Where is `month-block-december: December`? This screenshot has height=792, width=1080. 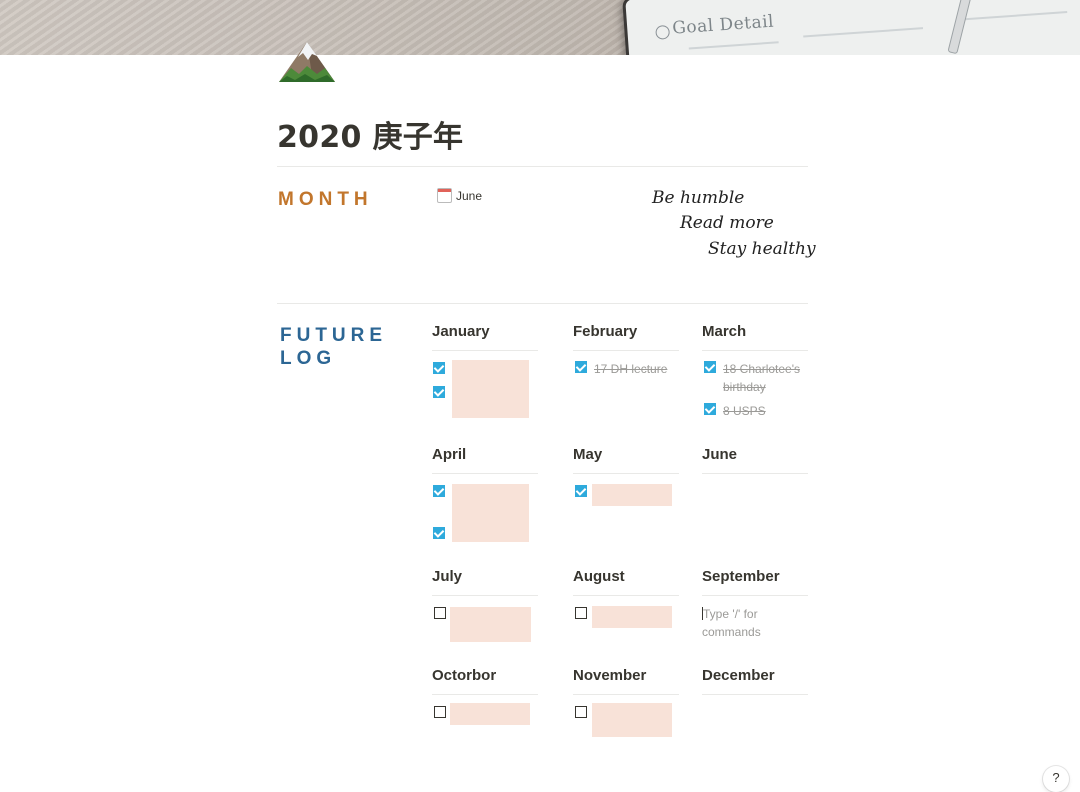 month-block-december: December is located at coordinates (755, 681).